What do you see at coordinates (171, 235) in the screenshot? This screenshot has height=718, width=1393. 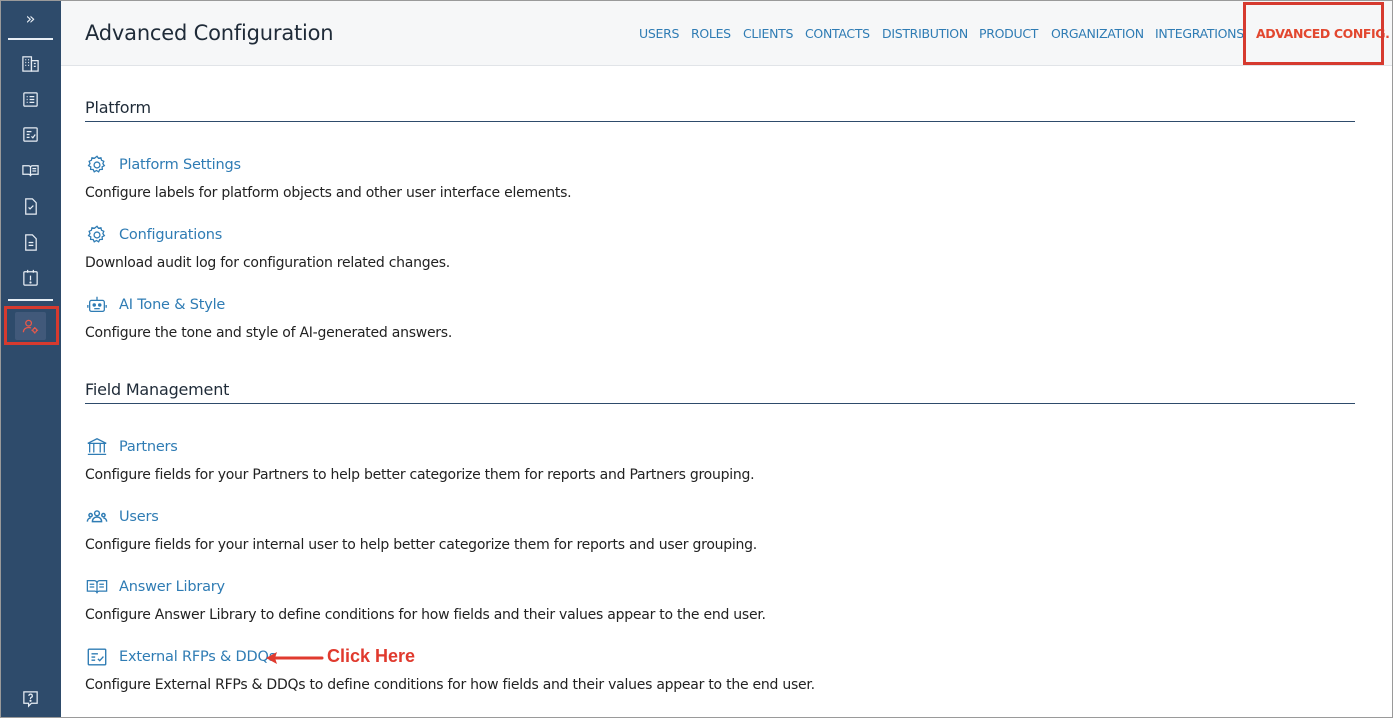 I see `configurations-label: Configurations` at bounding box center [171, 235].